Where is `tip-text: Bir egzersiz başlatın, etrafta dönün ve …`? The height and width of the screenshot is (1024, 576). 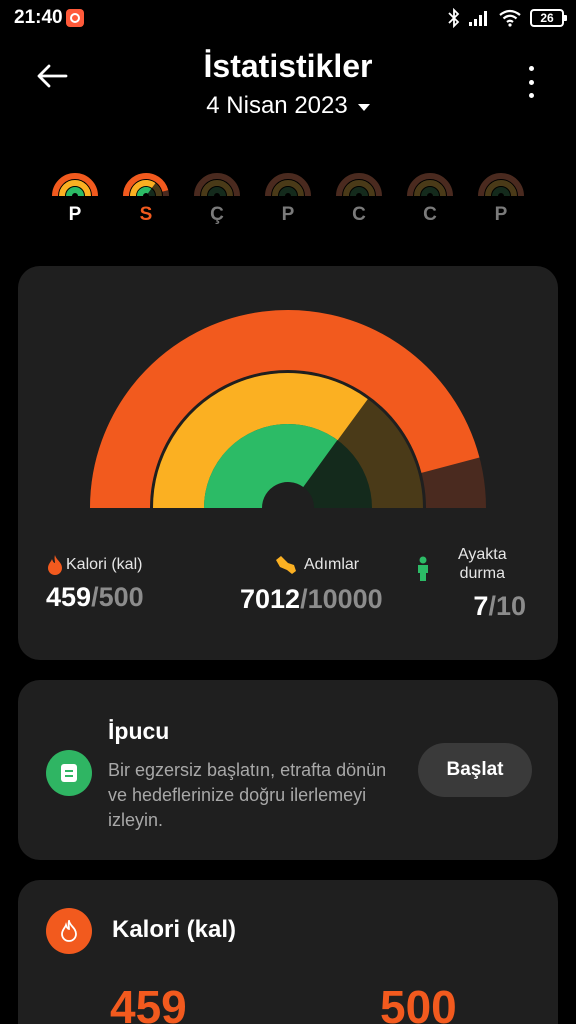
tip-text: Bir egzersiz başlatın, etrafta dönün ve … is located at coordinates (247, 795).